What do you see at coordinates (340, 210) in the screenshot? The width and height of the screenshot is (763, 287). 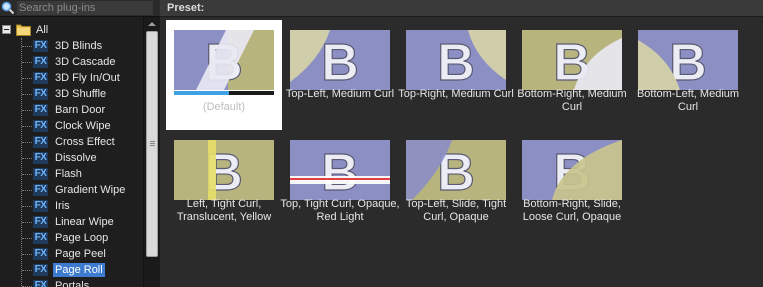 I see `preset-label: Top, Tight Curl, Opaque, Red Light` at bounding box center [340, 210].